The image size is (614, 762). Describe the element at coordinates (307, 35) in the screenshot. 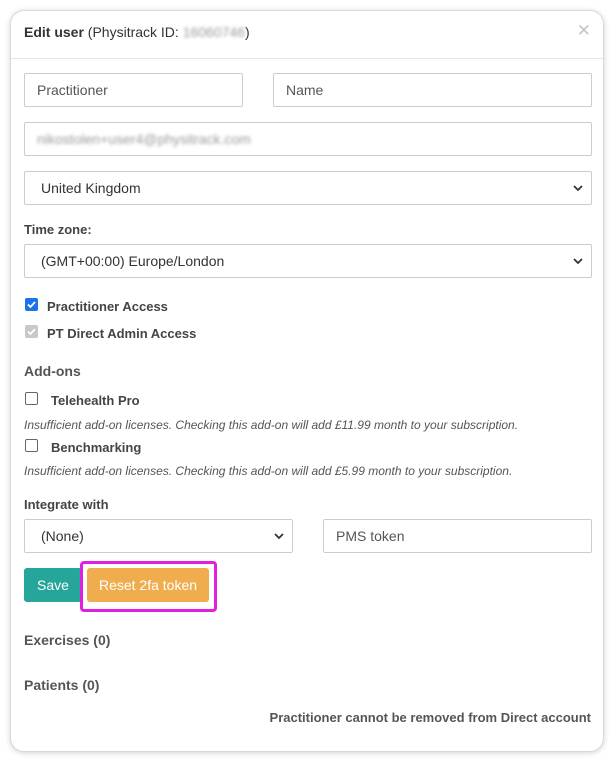

I see `modal-header: Edit user (Physitrack ID: 16060746) ✕` at that location.